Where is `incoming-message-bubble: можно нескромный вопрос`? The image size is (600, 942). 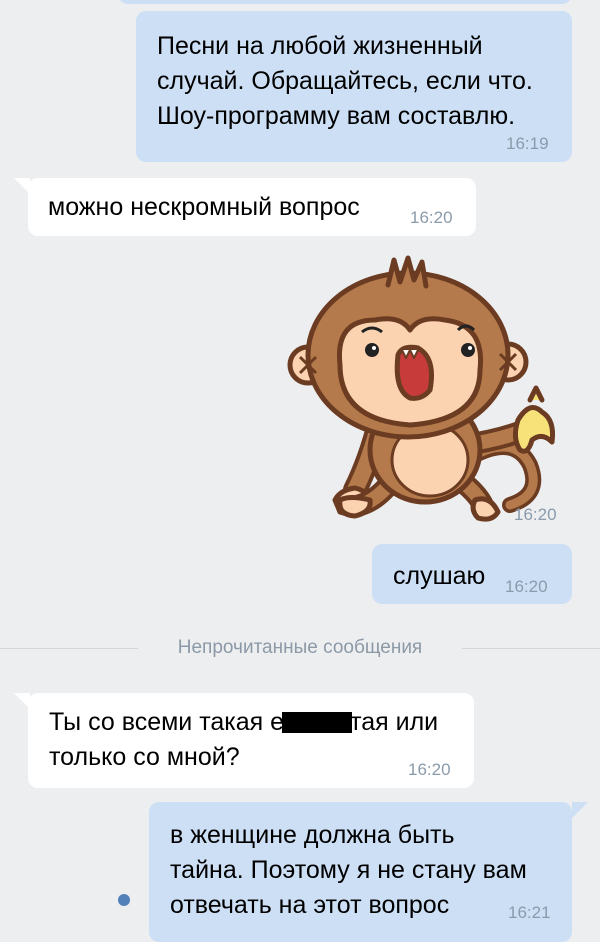
incoming-message-bubble: можно нескромный вопрос is located at coordinates (252, 207).